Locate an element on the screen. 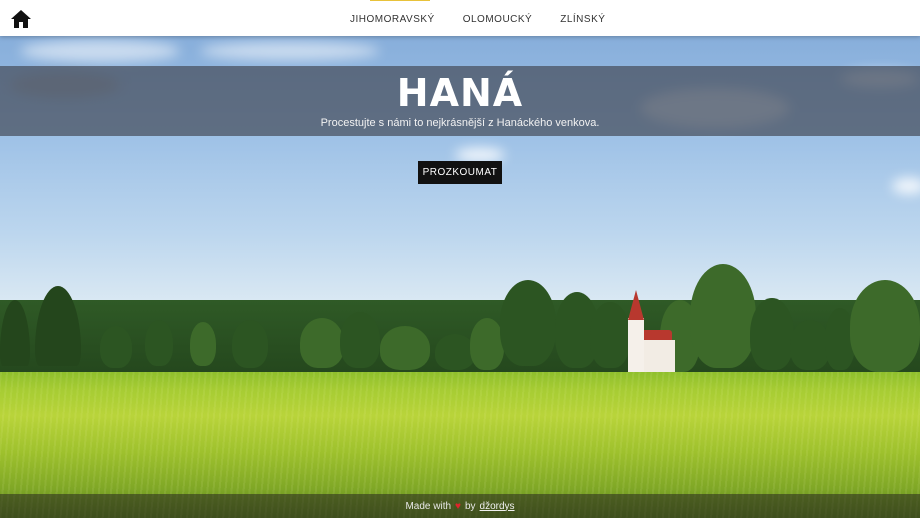 This screenshot has width=920, height=518. top-navigation-bar: JIHOMORAVSKÝ OLOMOUCKÝ ZLÍNSKÝ is located at coordinates (460, 18).